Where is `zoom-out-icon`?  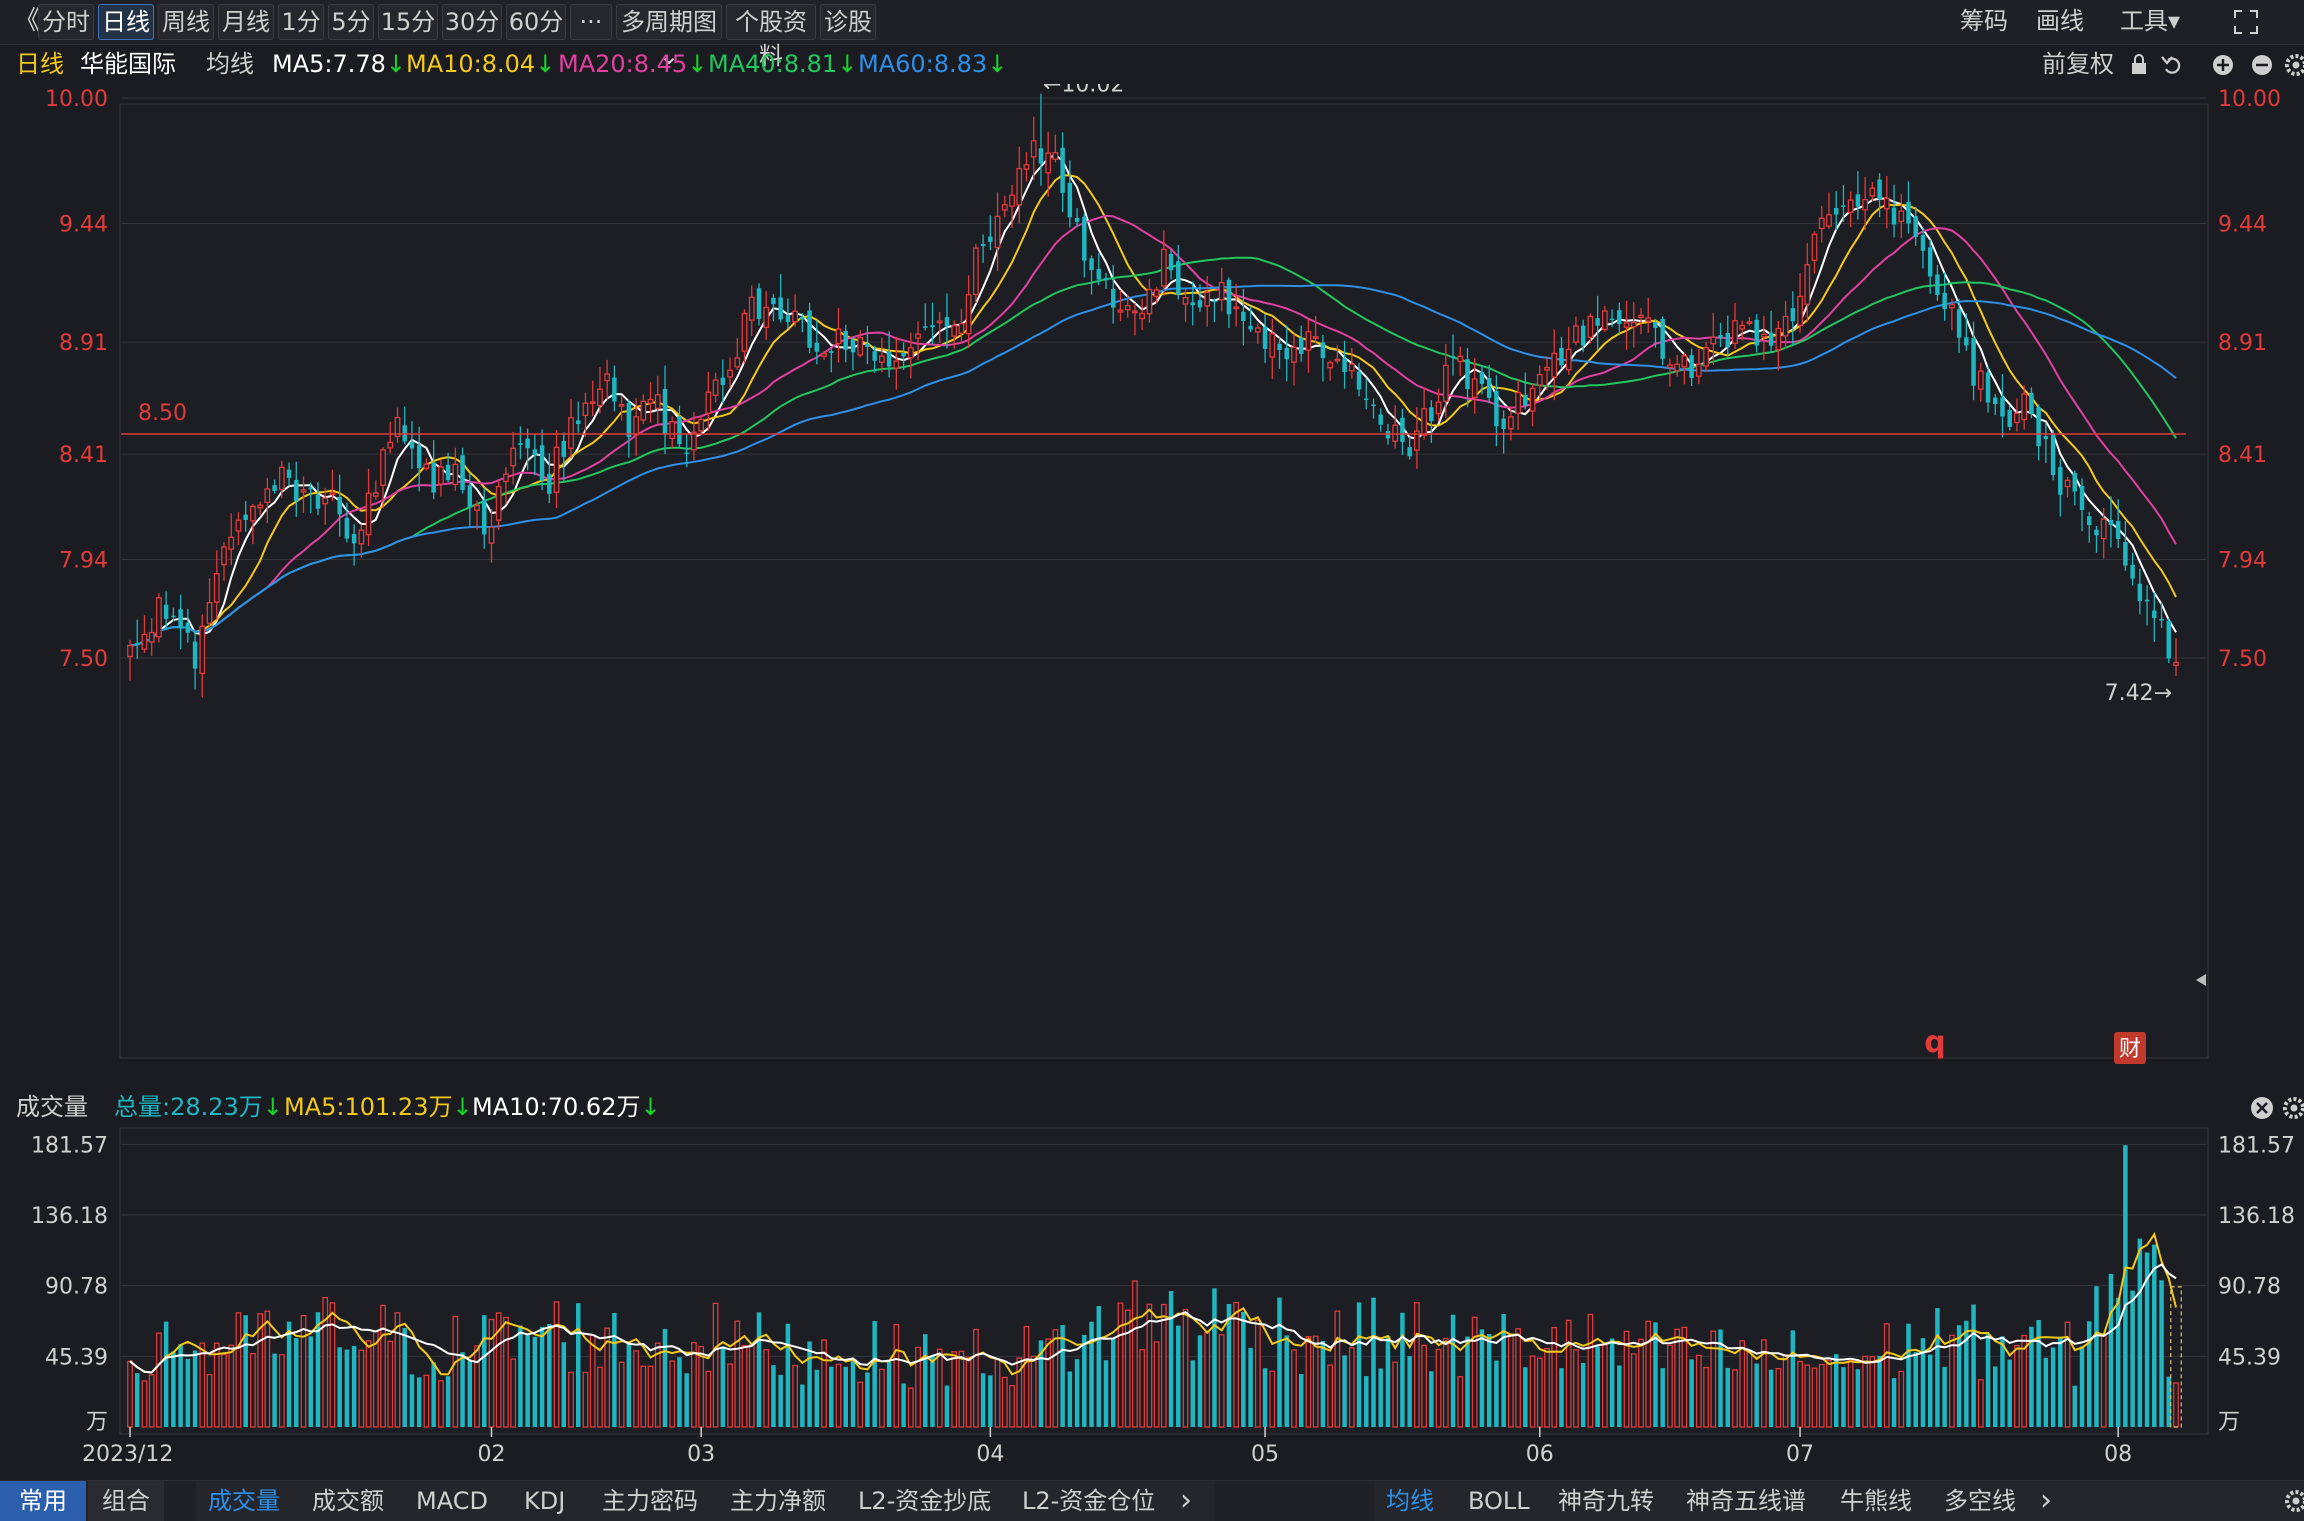 zoom-out-icon is located at coordinates (2262, 65).